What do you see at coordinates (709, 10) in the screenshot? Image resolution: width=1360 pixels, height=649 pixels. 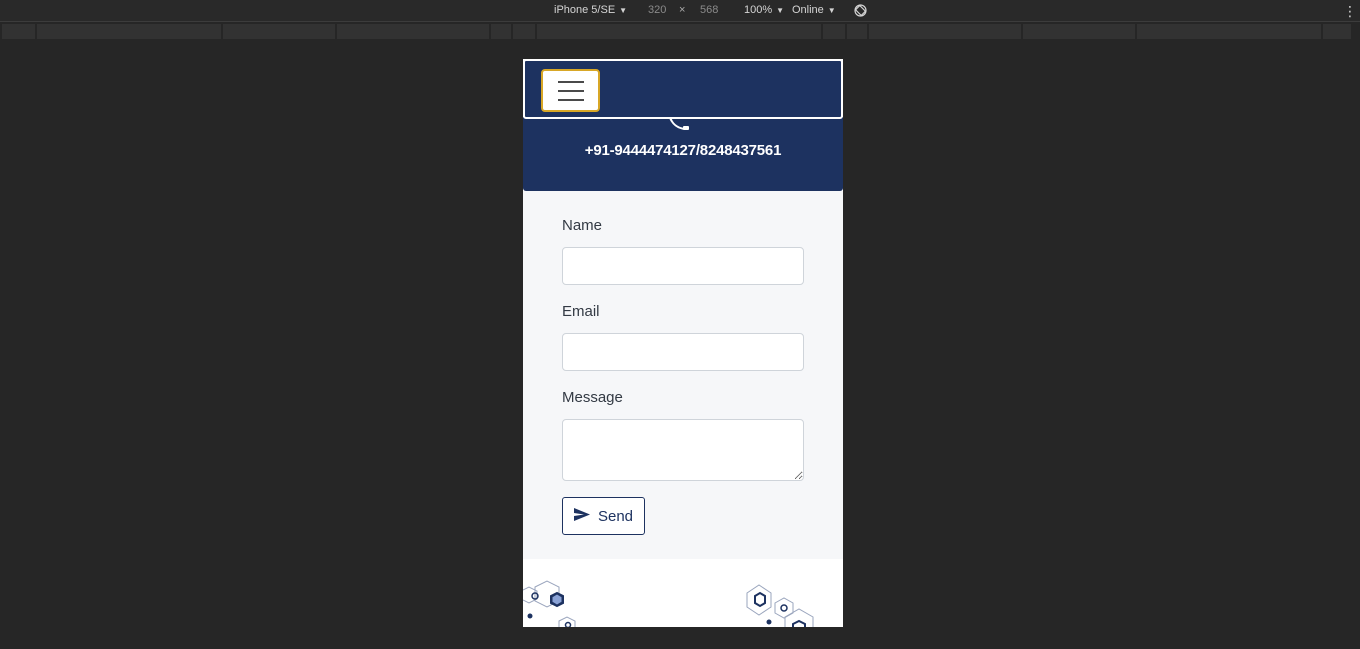 I see `viewport-height-input: 568` at bounding box center [709, 10].